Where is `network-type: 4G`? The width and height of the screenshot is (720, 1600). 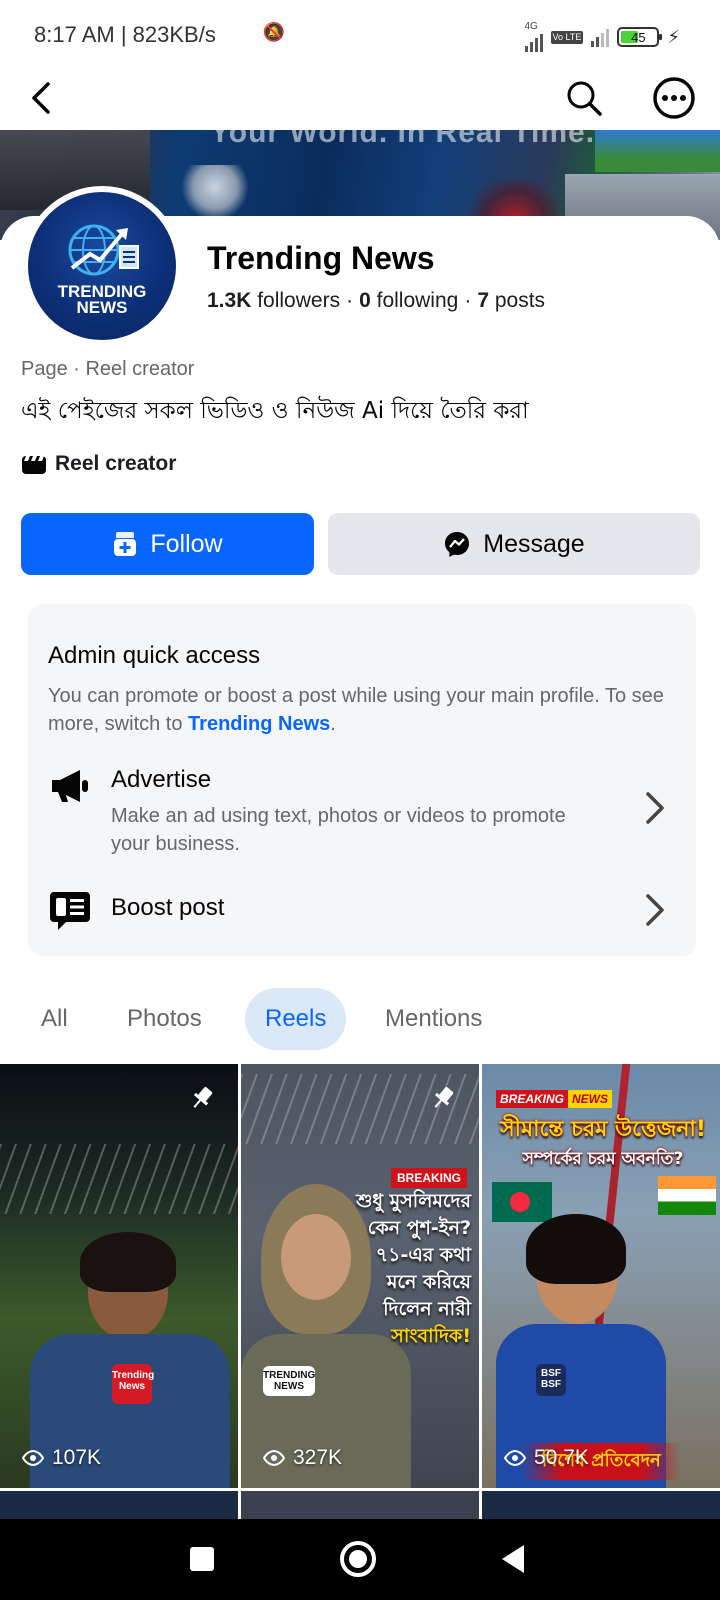 network-type: 4G is located at coordinates (531, 26).